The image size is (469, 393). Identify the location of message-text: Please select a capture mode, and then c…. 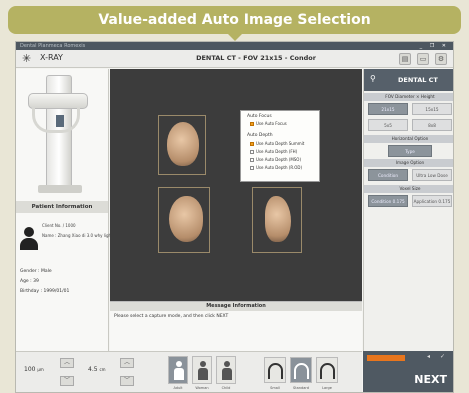
(171, 316).